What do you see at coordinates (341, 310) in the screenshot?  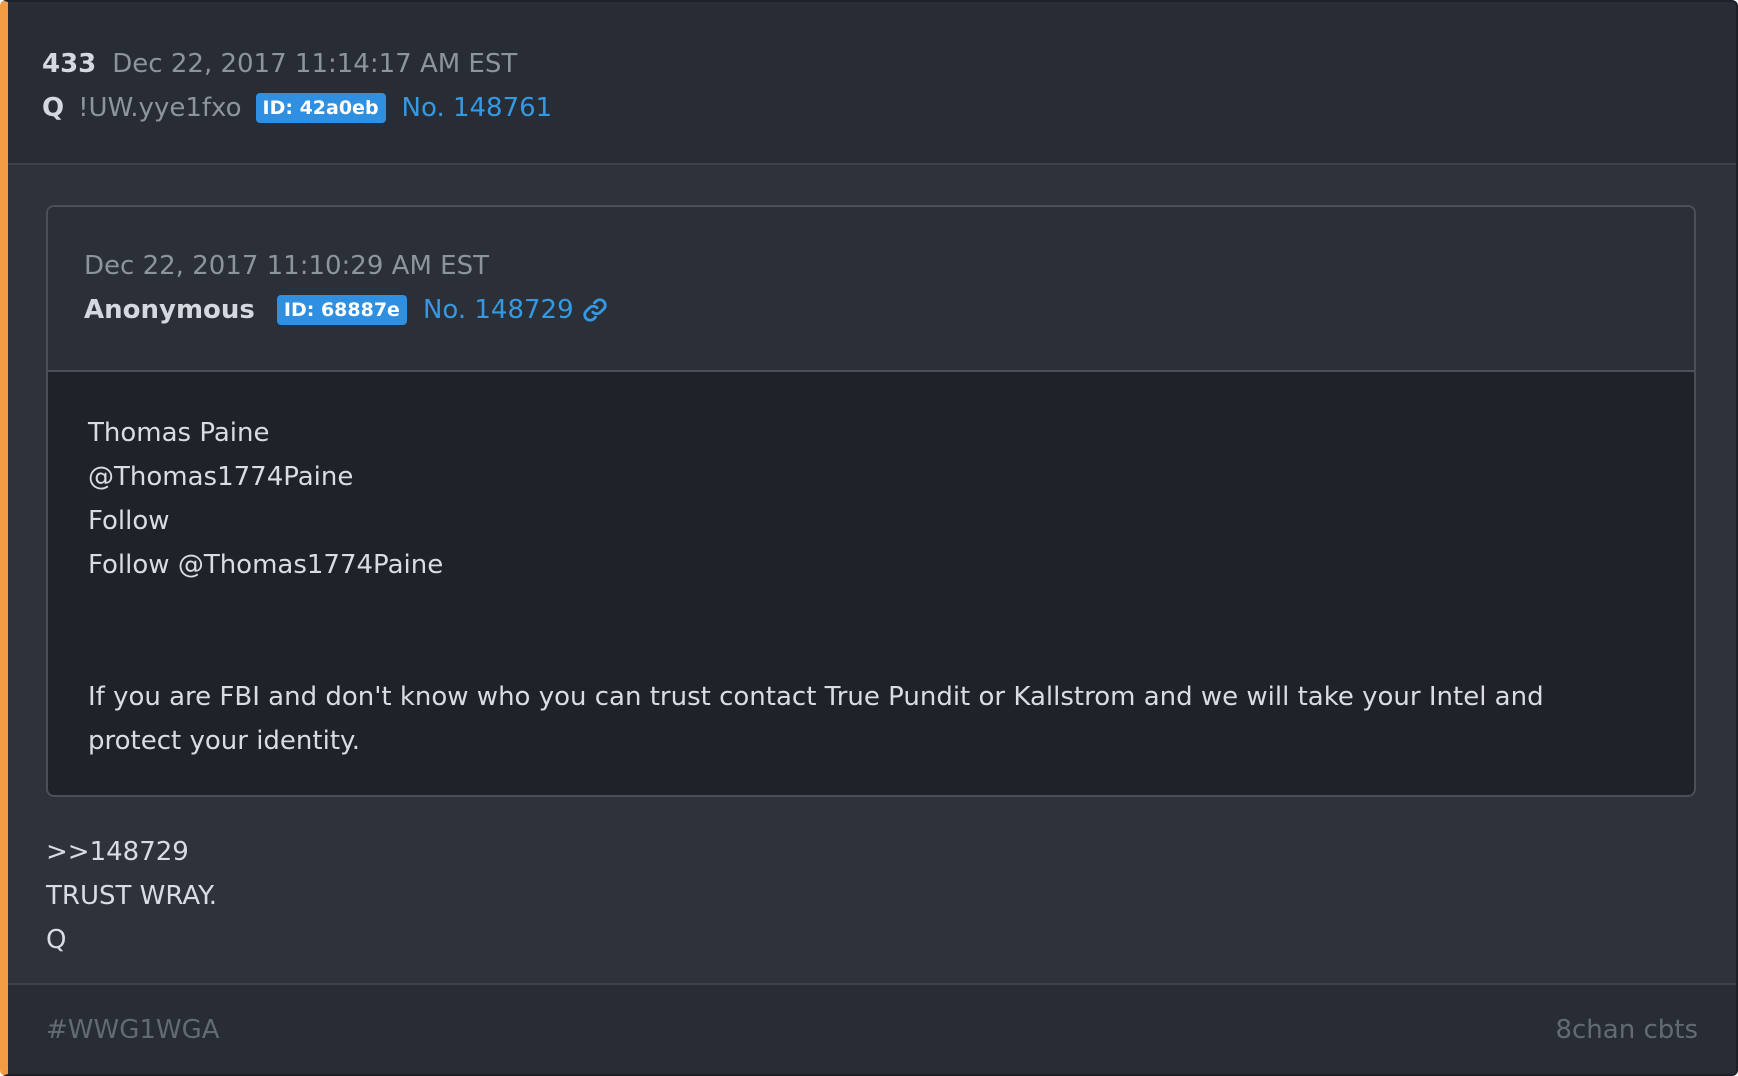 I see `quoted-post-id-badge: ID: 68887e` at bounding box center [341, 310].